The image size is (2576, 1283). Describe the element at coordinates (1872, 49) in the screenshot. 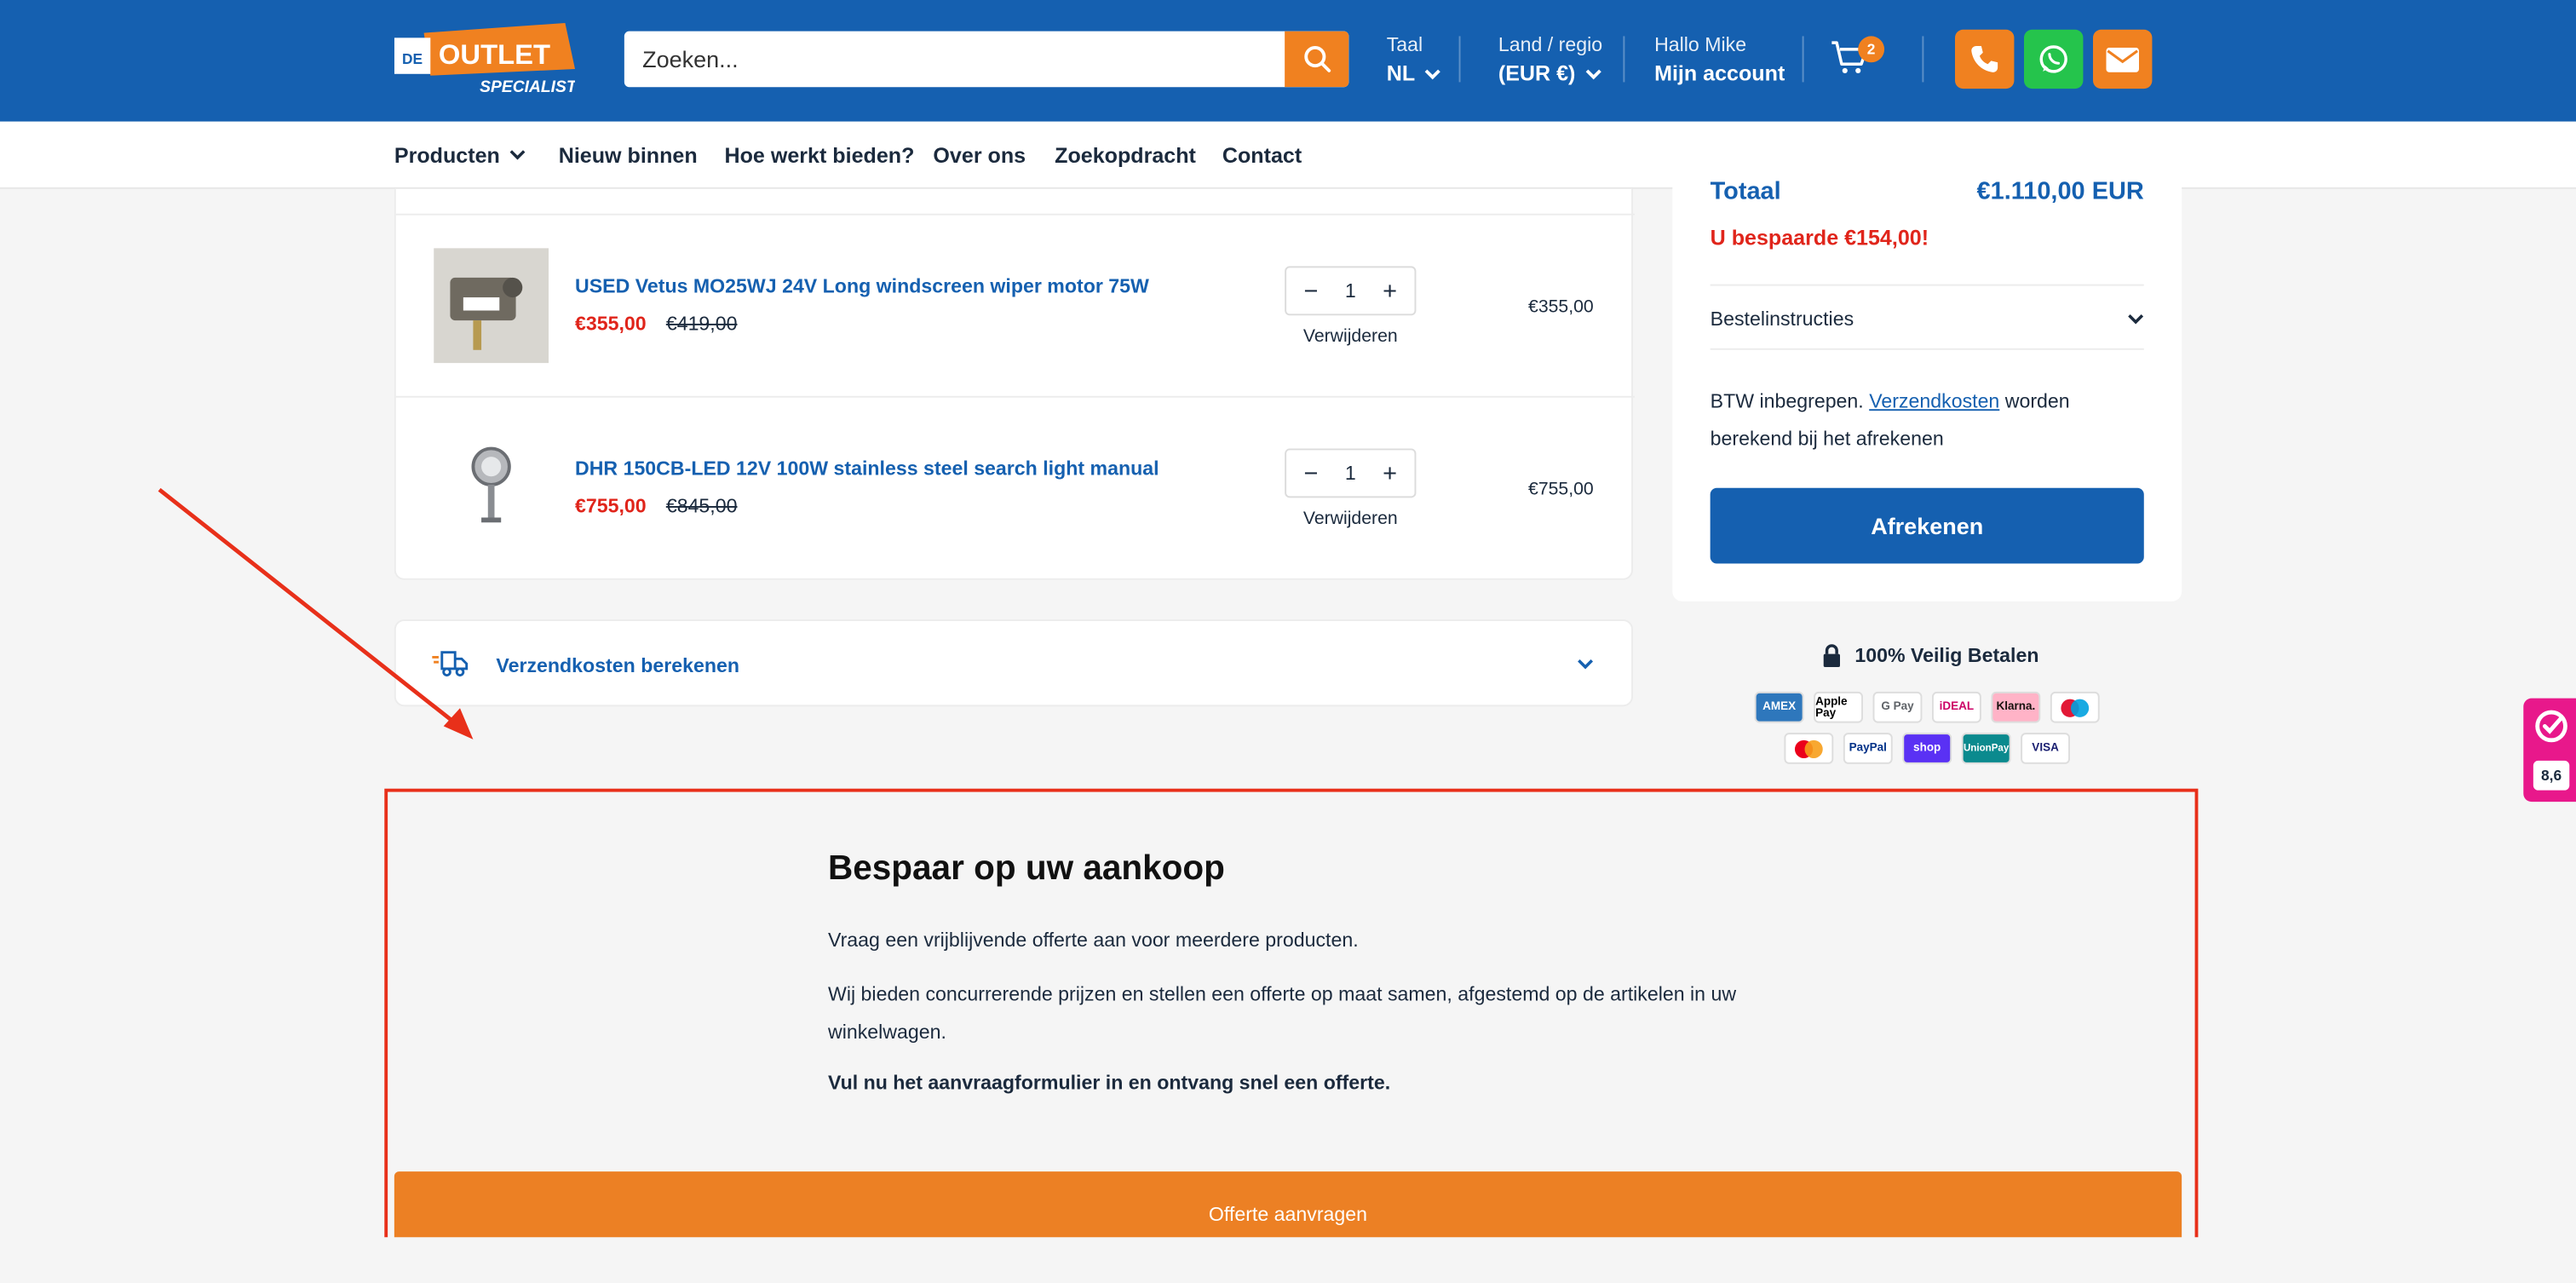

I see `cart-count-badge: 2` at that location.